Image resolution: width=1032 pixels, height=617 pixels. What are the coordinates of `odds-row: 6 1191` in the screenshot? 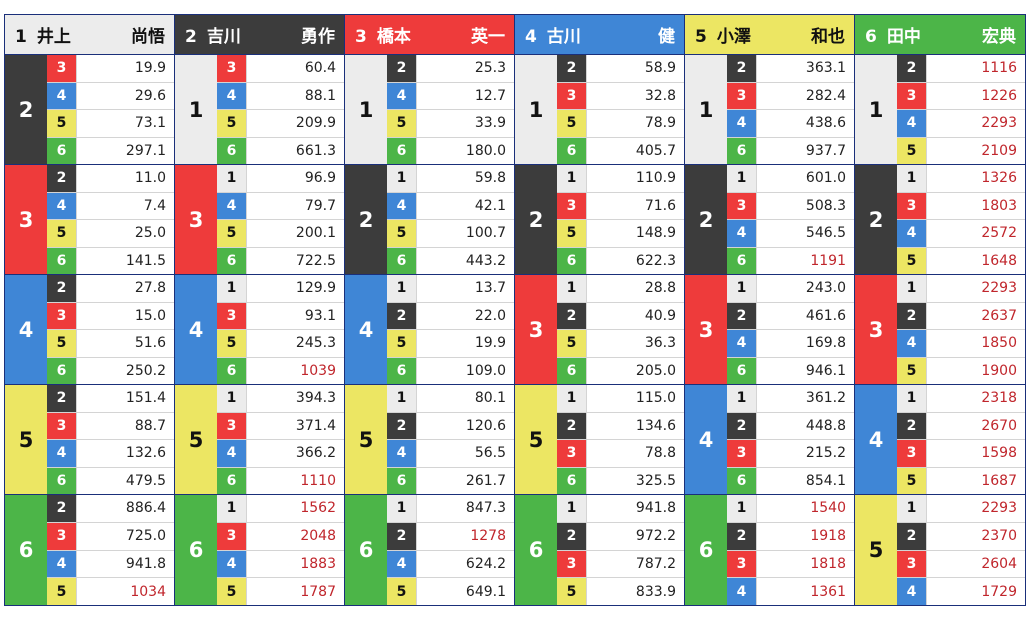 It's located at (790, 260).